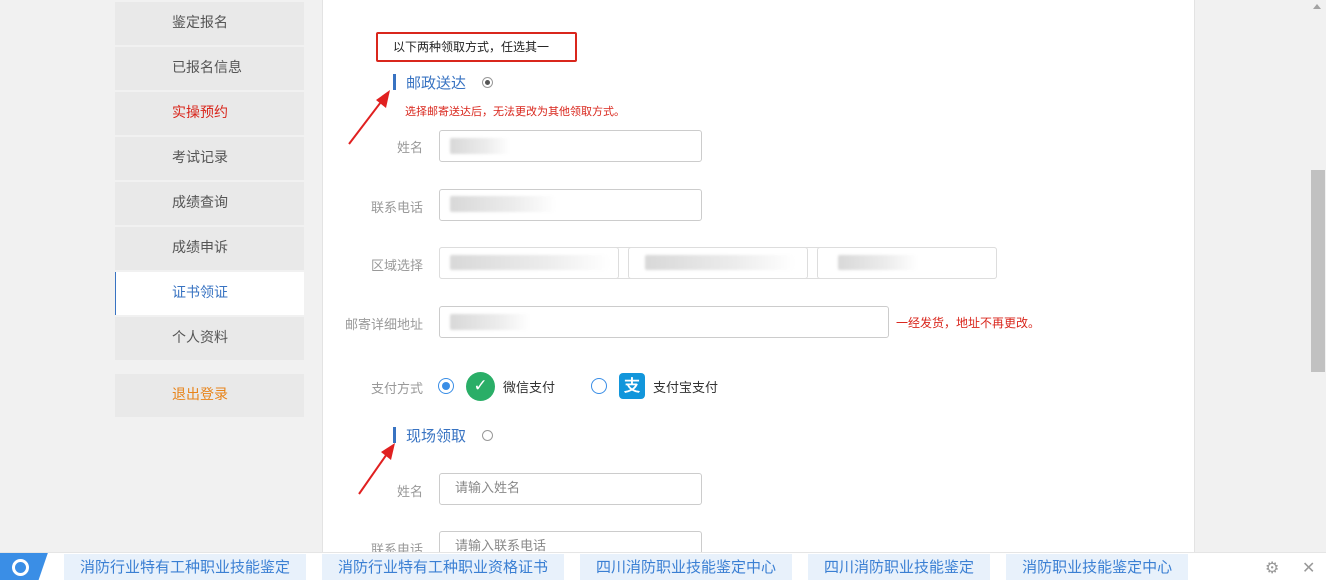 This screenshot has width=1326, height=580. Describe the element at coordinates (209, 338) in the screenshot. I see `sidebar-item-profile: 个人资料` at that location.